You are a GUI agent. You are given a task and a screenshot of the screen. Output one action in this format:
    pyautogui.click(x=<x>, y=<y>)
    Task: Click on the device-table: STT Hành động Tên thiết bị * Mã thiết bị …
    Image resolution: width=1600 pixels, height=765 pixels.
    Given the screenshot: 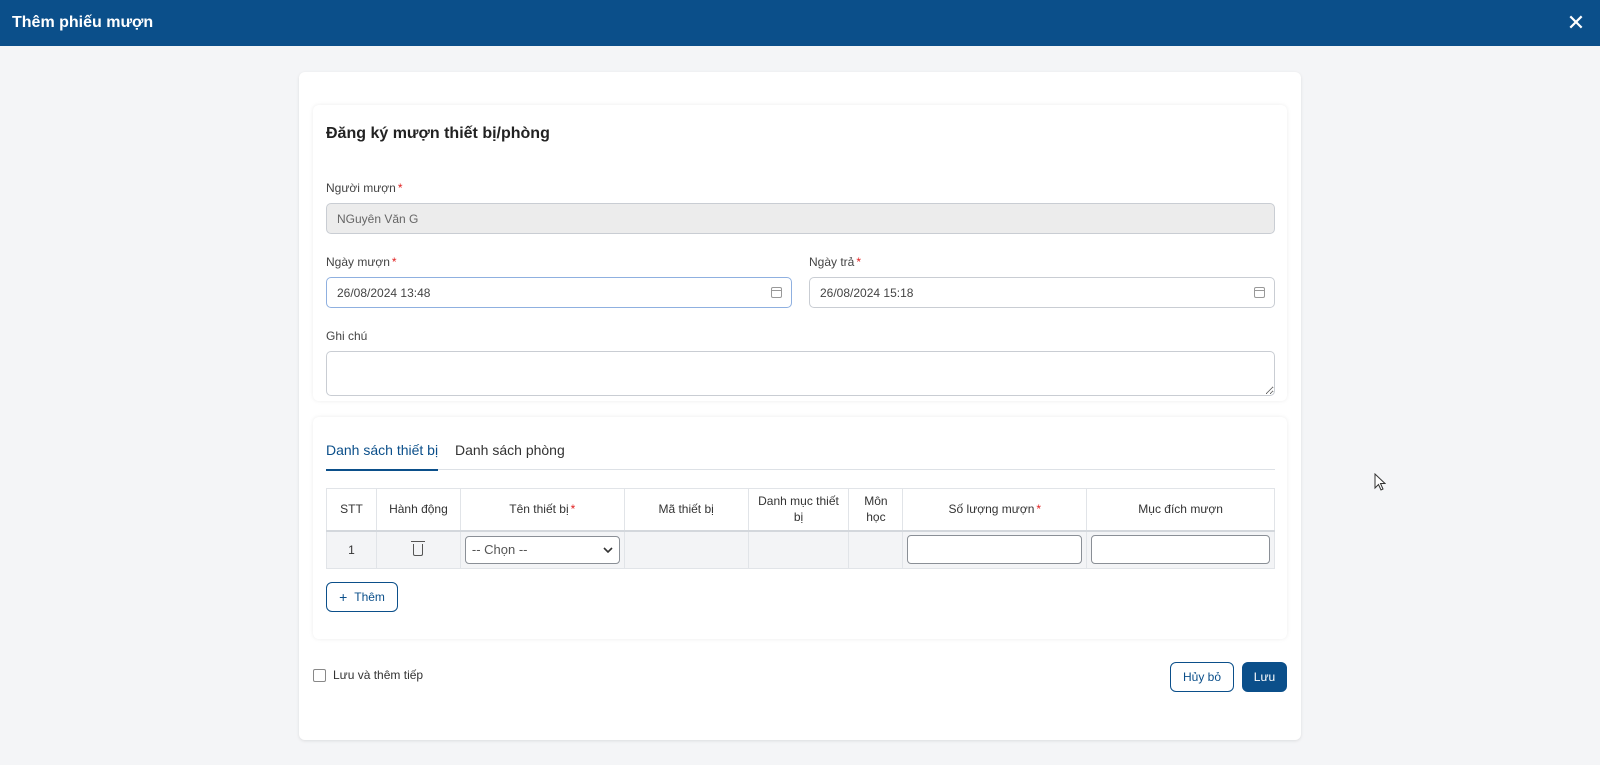 What is the action you would take?
    pyautogui.click(x=800, y=528)
    